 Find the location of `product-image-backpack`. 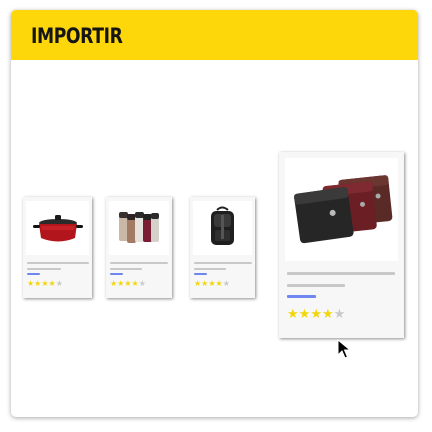

product-image-backpack is located at coordinates (222, 228).